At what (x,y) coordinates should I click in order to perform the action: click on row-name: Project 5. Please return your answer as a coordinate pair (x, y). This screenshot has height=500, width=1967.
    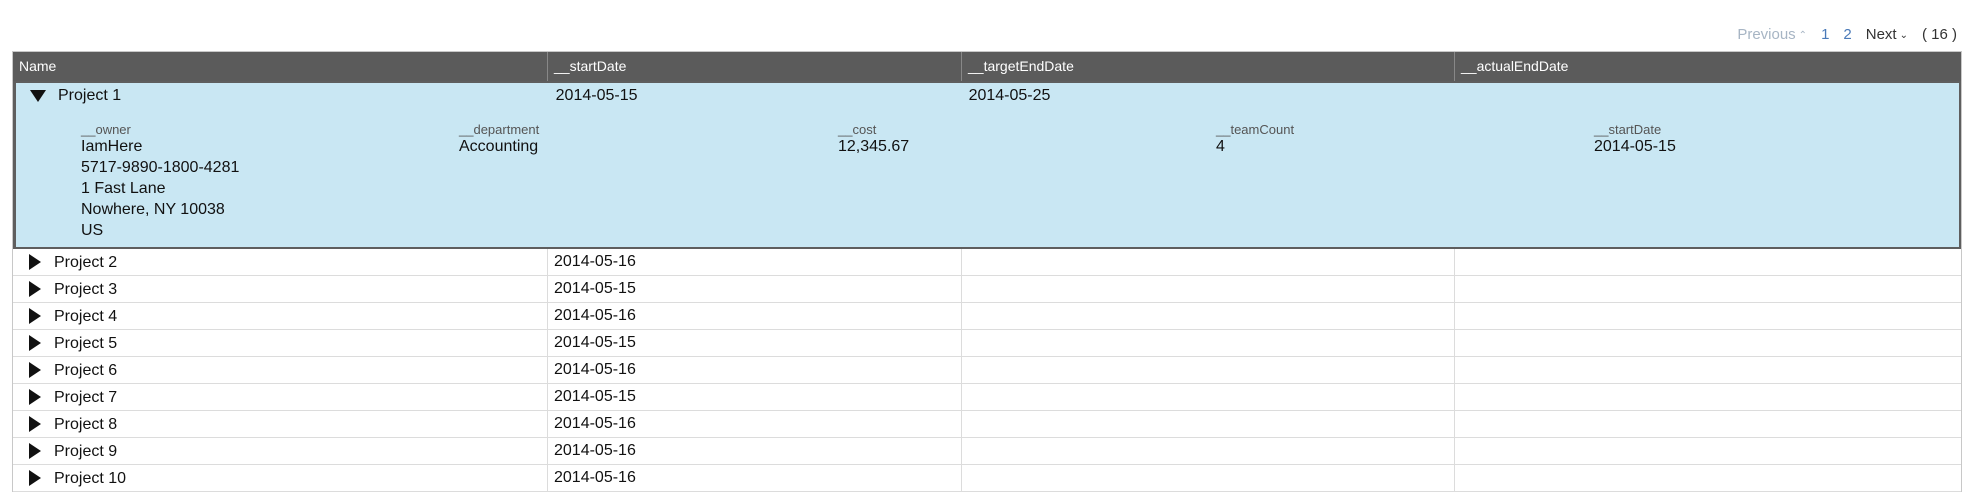
    Looking at the image, I should click on (86, 343).